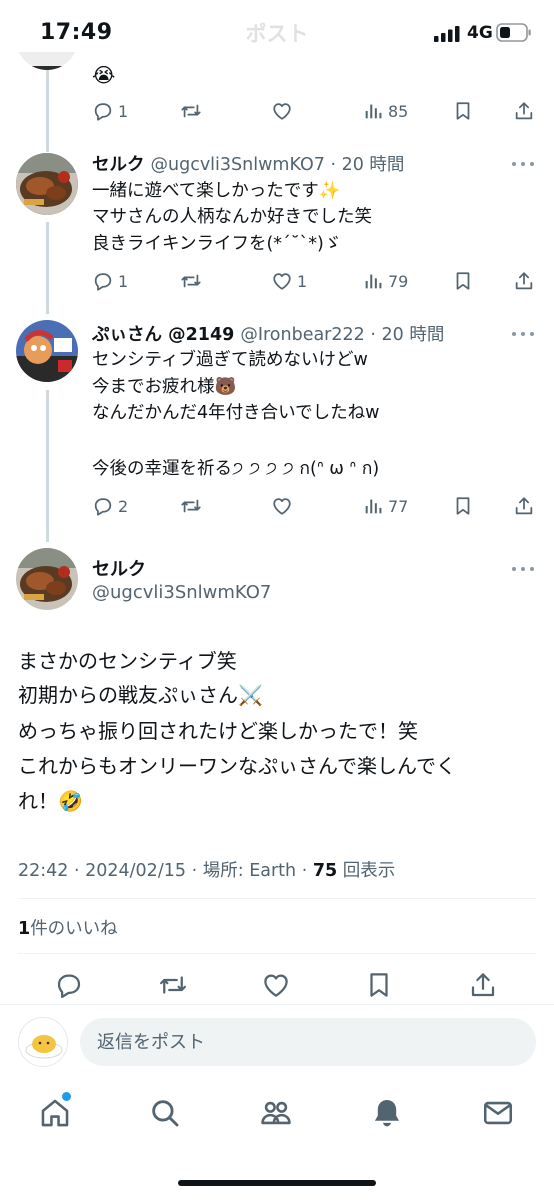 Image resolution: width=554 pixels, height=1200 pixels. Describe the element at coordinates (66, 1096) in the screenshot. I see `unread-dot` at that location.